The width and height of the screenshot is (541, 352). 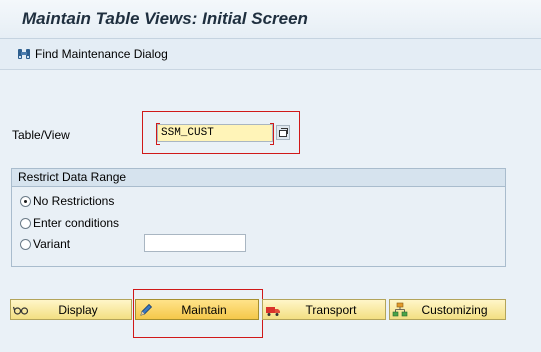 I want to click on hierarchy-icon, so click(x=400, y=309).